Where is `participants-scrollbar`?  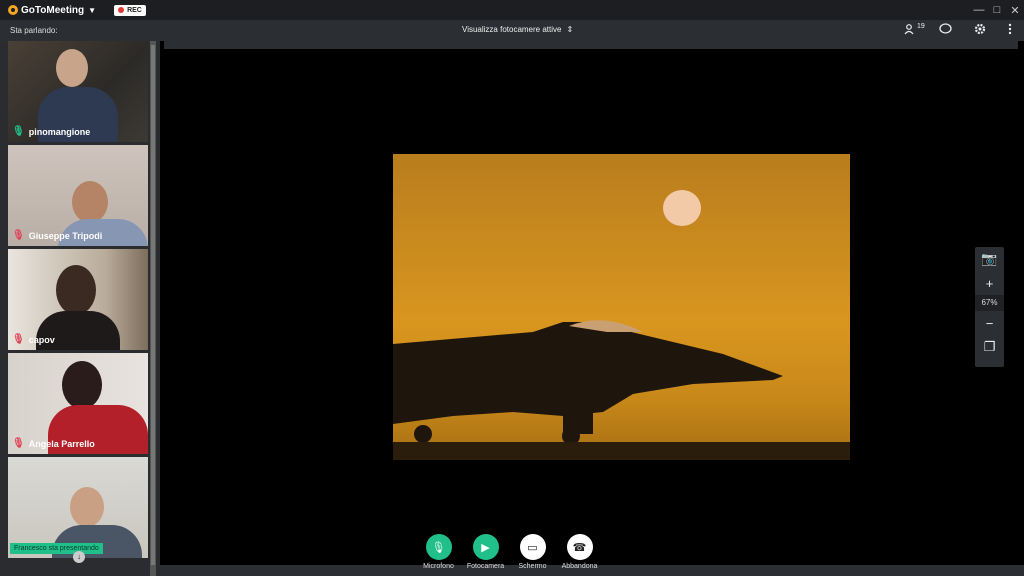
participants-scrollbar is located at coordinates (153, 308).